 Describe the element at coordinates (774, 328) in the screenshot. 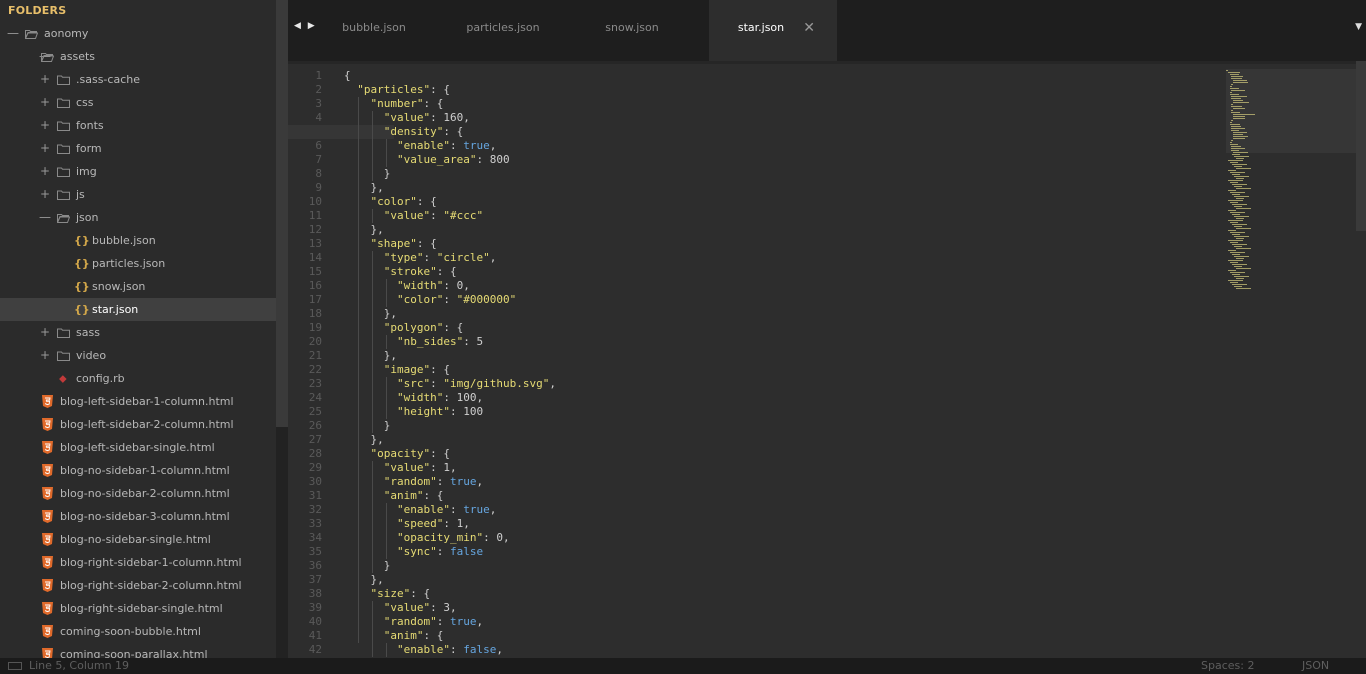

I see `code-line: "polygon": {` at that location.